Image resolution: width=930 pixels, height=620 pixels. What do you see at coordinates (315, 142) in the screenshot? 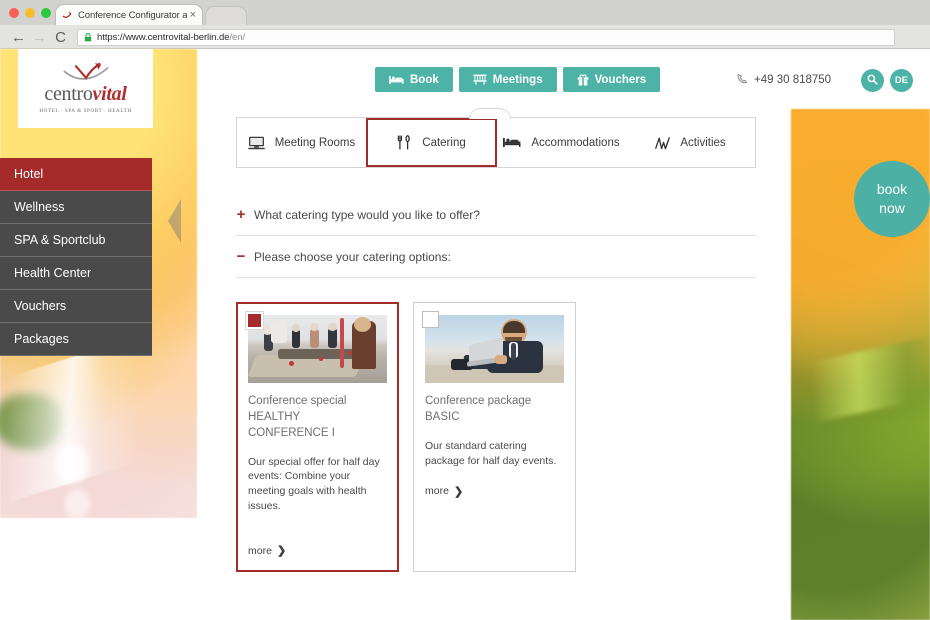
I see `tab-label: Meeting Rooms` at bounding box center [315, 142].